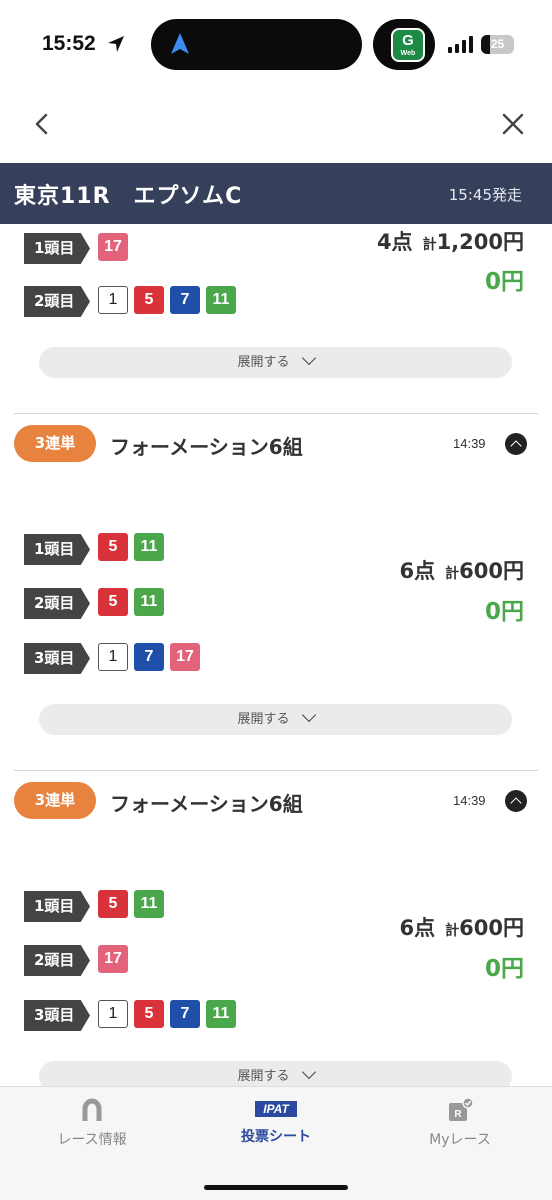 The height and width of the screenshot is (1200, 552). I want to click on signal-icon, so click(460, 44).